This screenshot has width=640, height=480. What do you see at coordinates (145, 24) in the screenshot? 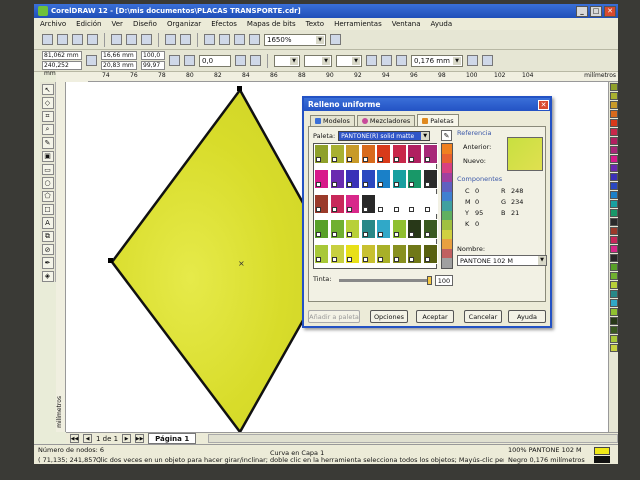
I see `menu-diseno: Diseño` at bounding box center [145, 24].